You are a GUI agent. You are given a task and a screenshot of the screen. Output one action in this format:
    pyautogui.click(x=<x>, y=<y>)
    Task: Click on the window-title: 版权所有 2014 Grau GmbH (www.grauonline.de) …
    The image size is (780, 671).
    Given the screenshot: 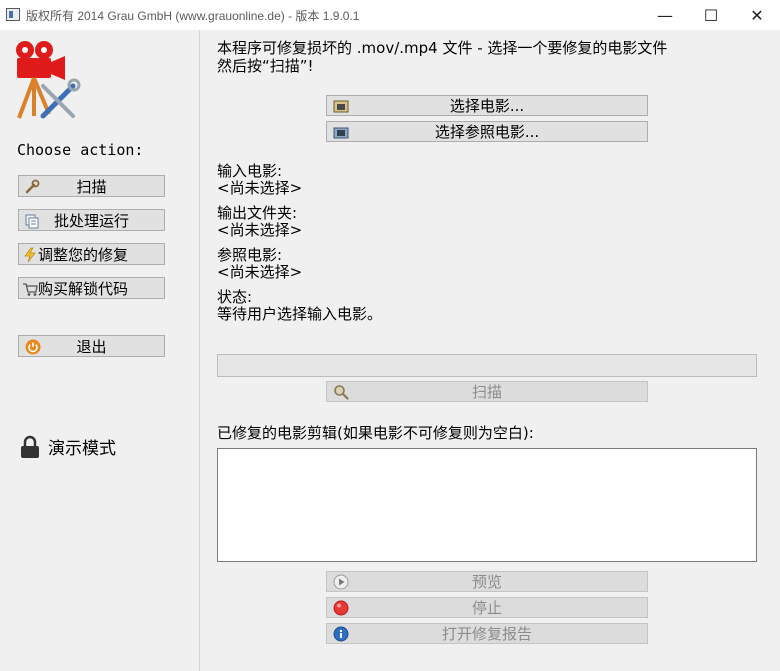 What is the action you would take?
    pyautogui.click(x=193, y=16)
    